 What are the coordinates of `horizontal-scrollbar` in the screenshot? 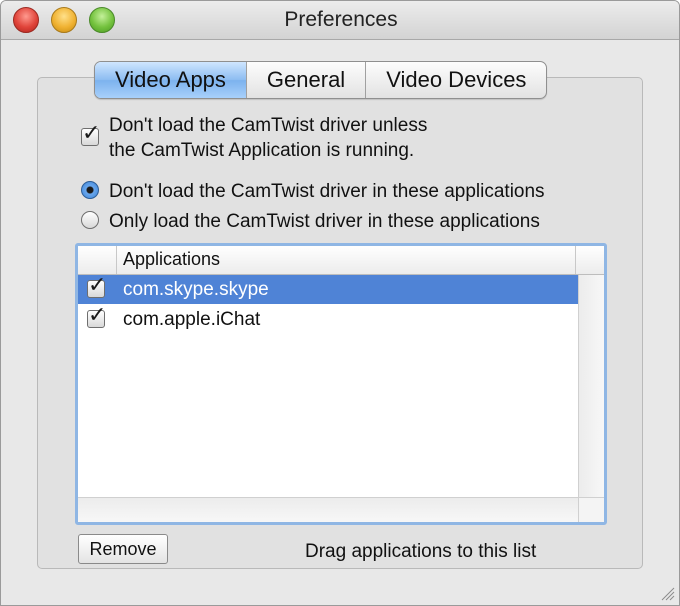 It's located at (328, 509).